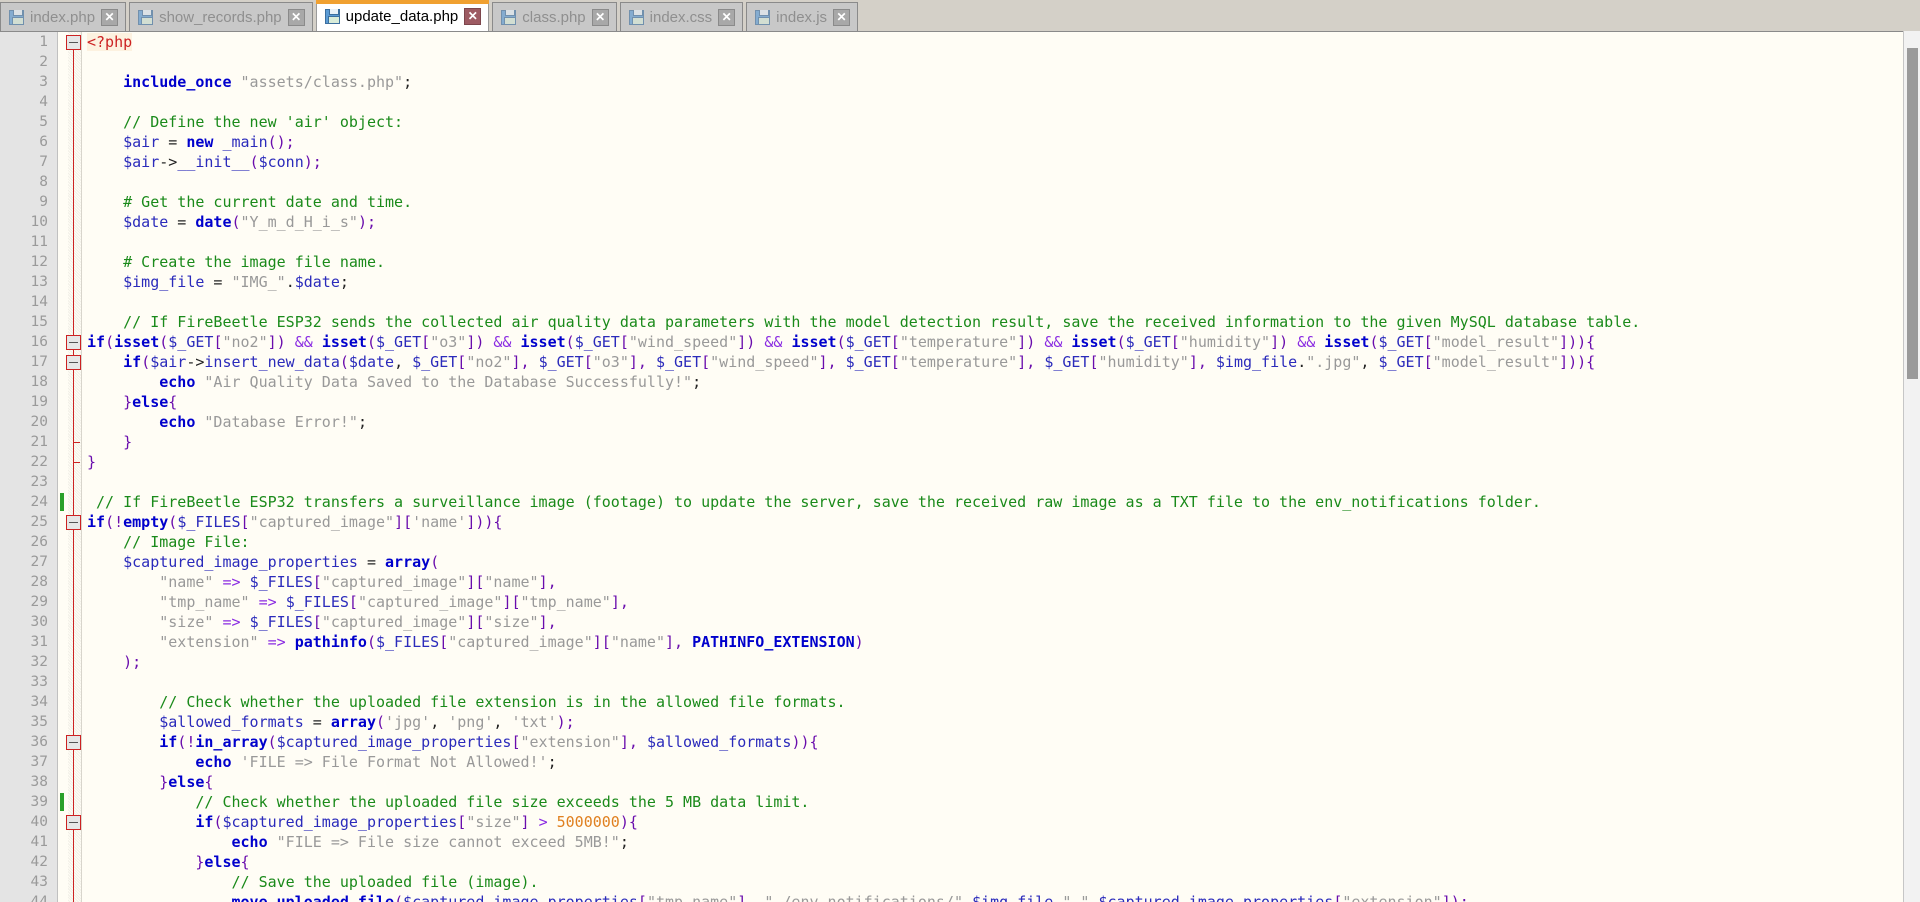 The height and width of the screenshot is (902, 1920). What do you see at coordinates (1911, 466) in the screenshot?
I see `vertical-scrollbar` at bounding box center [1911, 466].